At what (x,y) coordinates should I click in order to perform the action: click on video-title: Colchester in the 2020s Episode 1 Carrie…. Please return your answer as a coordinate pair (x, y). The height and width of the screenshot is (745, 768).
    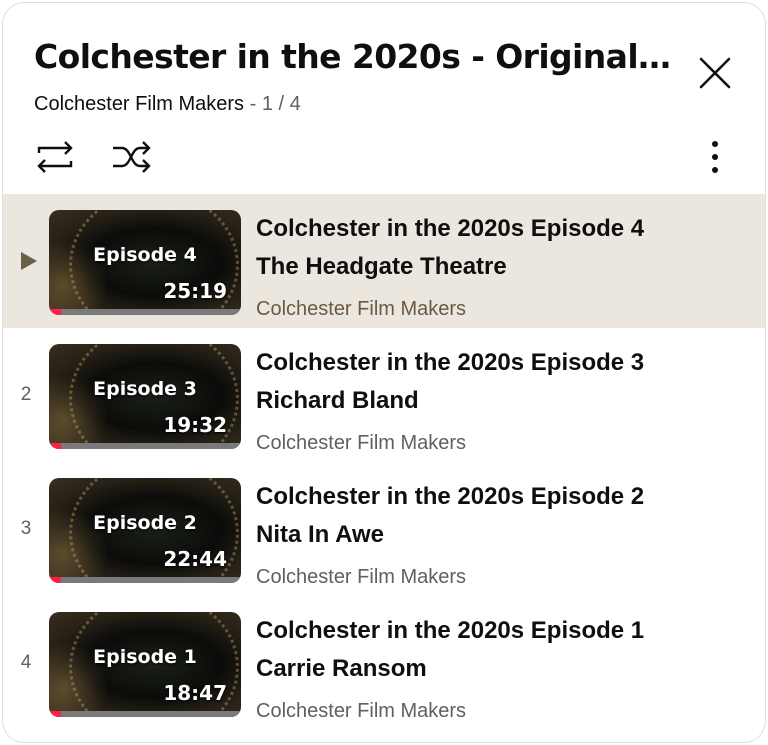
    Looking at the image, I should click on (466, 650).